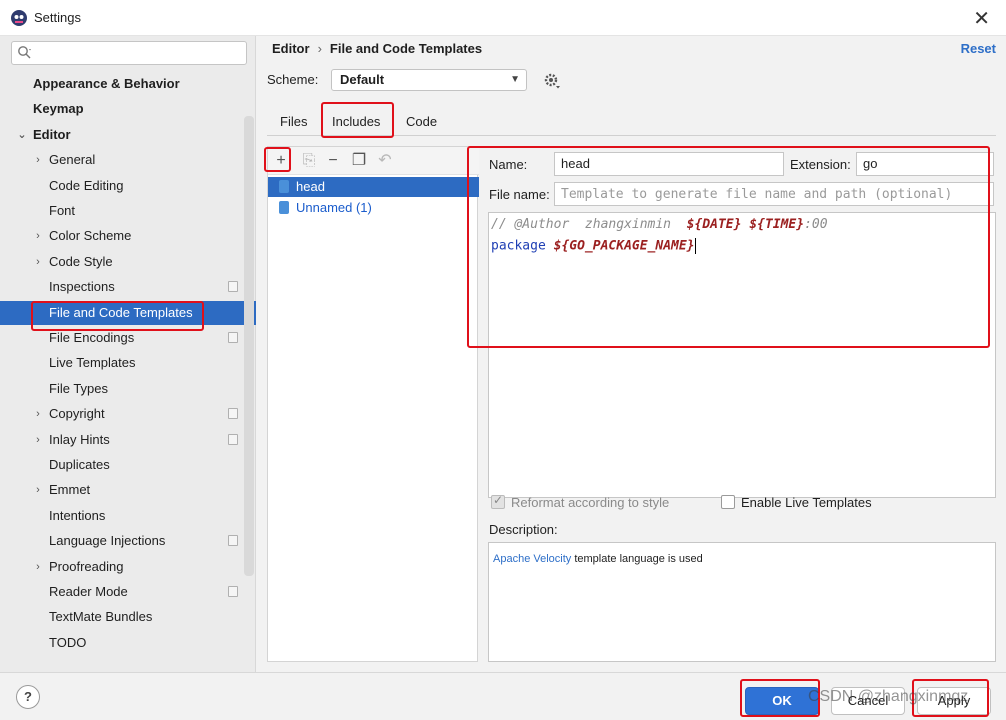  I want to click on sidebar-item-textmate-bundles: TextMate Bundles, so click(128, 617).